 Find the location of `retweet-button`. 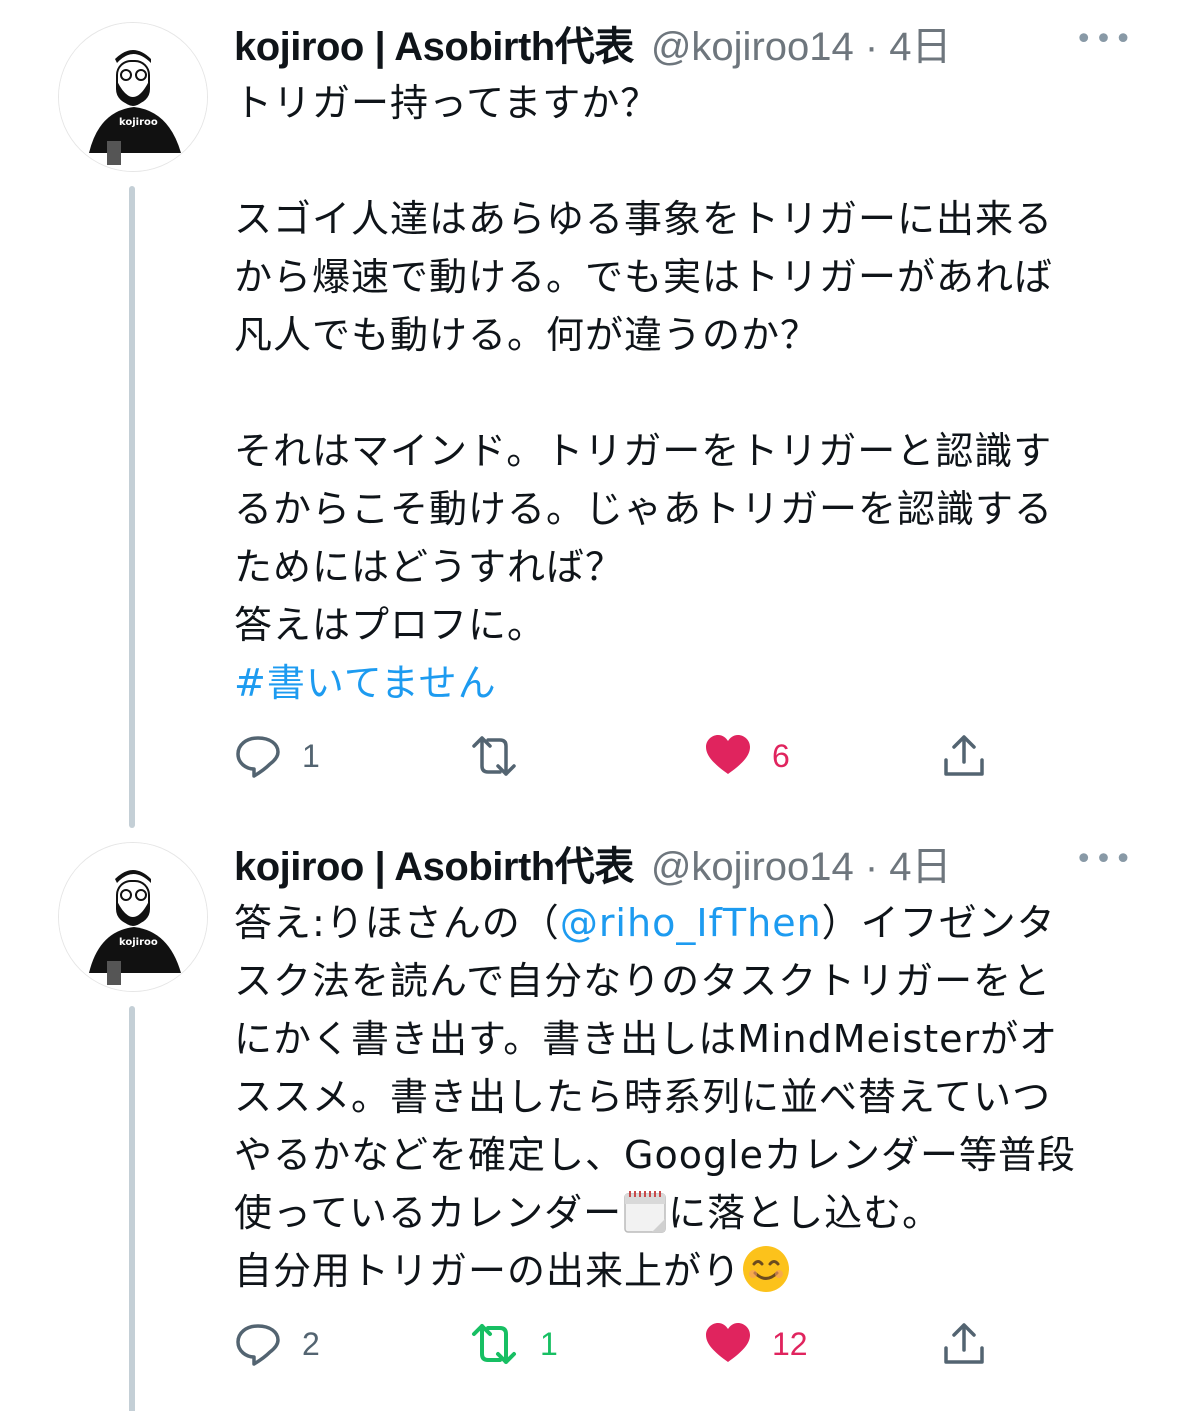

retweet-button is located at coordinates (504, 756).